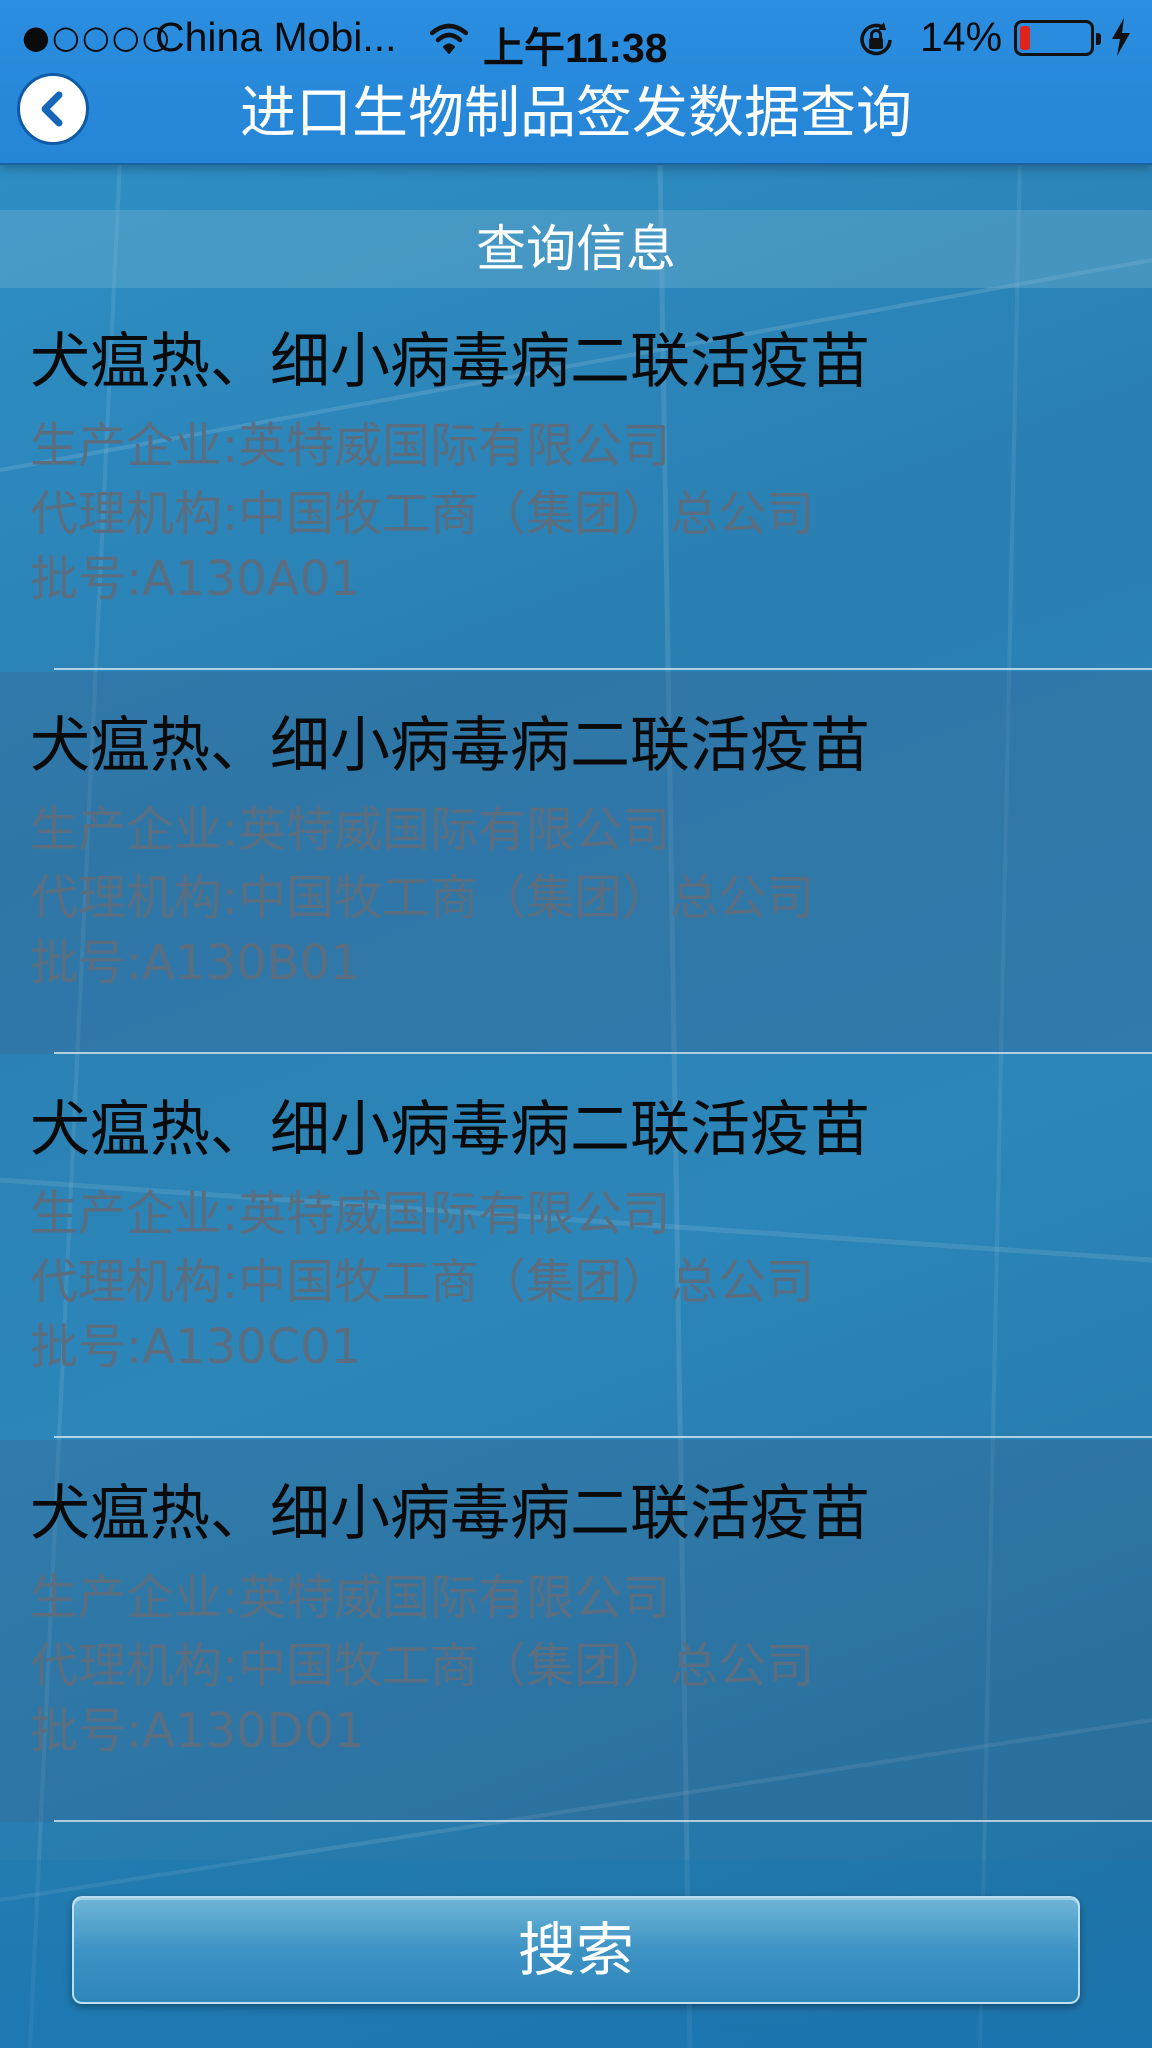 The height and width of the screenshot is (2048, 1152). I want to click on orientation-lock-icon, so click(876, 45).